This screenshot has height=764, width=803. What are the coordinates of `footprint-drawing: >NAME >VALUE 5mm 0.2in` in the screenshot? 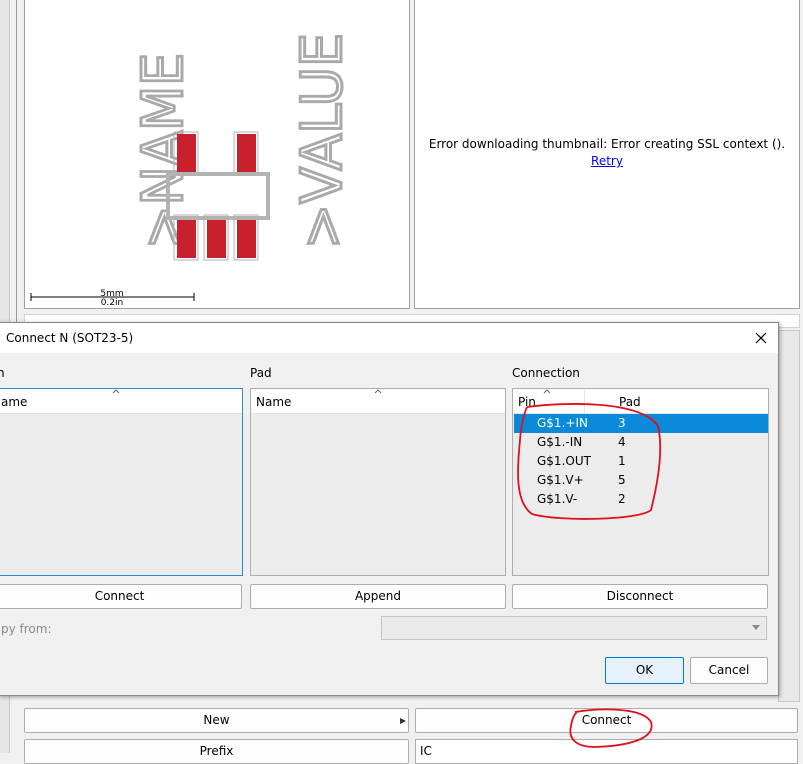 It's located at (193, 170).